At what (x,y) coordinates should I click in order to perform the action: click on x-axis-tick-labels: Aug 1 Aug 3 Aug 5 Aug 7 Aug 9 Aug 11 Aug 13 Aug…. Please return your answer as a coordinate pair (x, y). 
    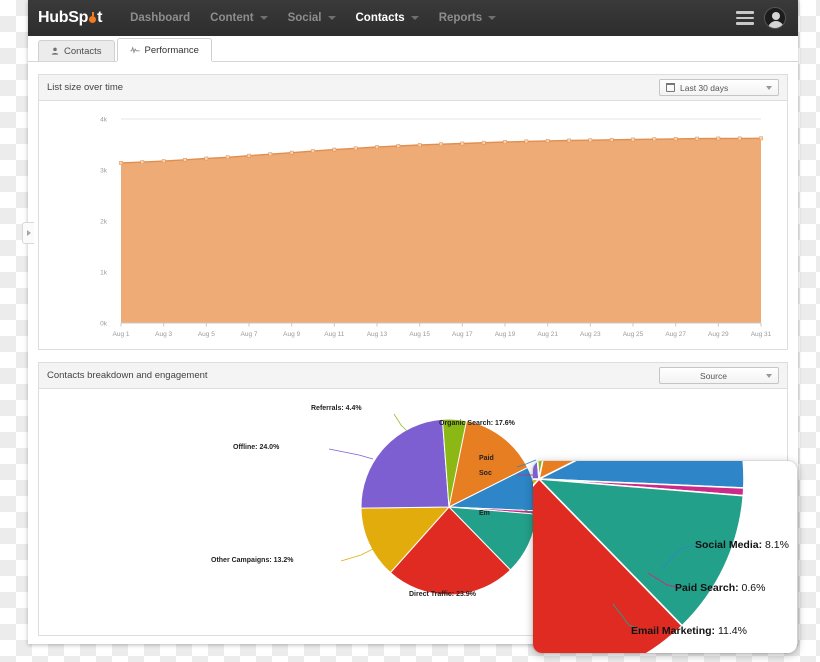
    Looking at the image, I should click on (442, 330).